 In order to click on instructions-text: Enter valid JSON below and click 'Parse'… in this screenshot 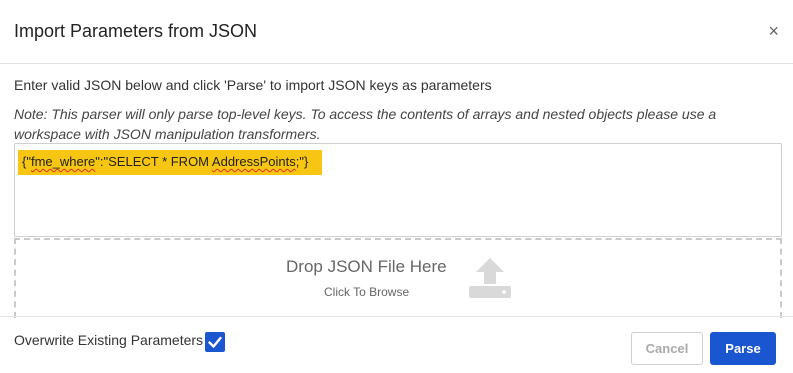, I will do `click(253, 85)`.